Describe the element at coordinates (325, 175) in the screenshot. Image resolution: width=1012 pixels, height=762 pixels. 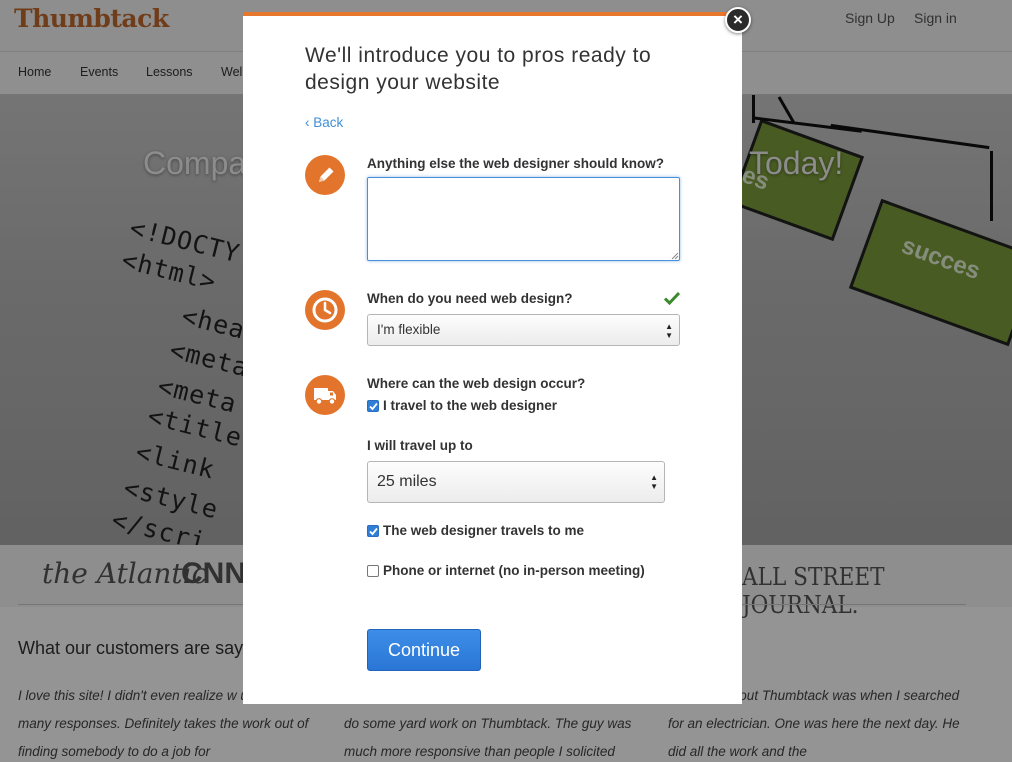
I see `pencil-icon` at that location.